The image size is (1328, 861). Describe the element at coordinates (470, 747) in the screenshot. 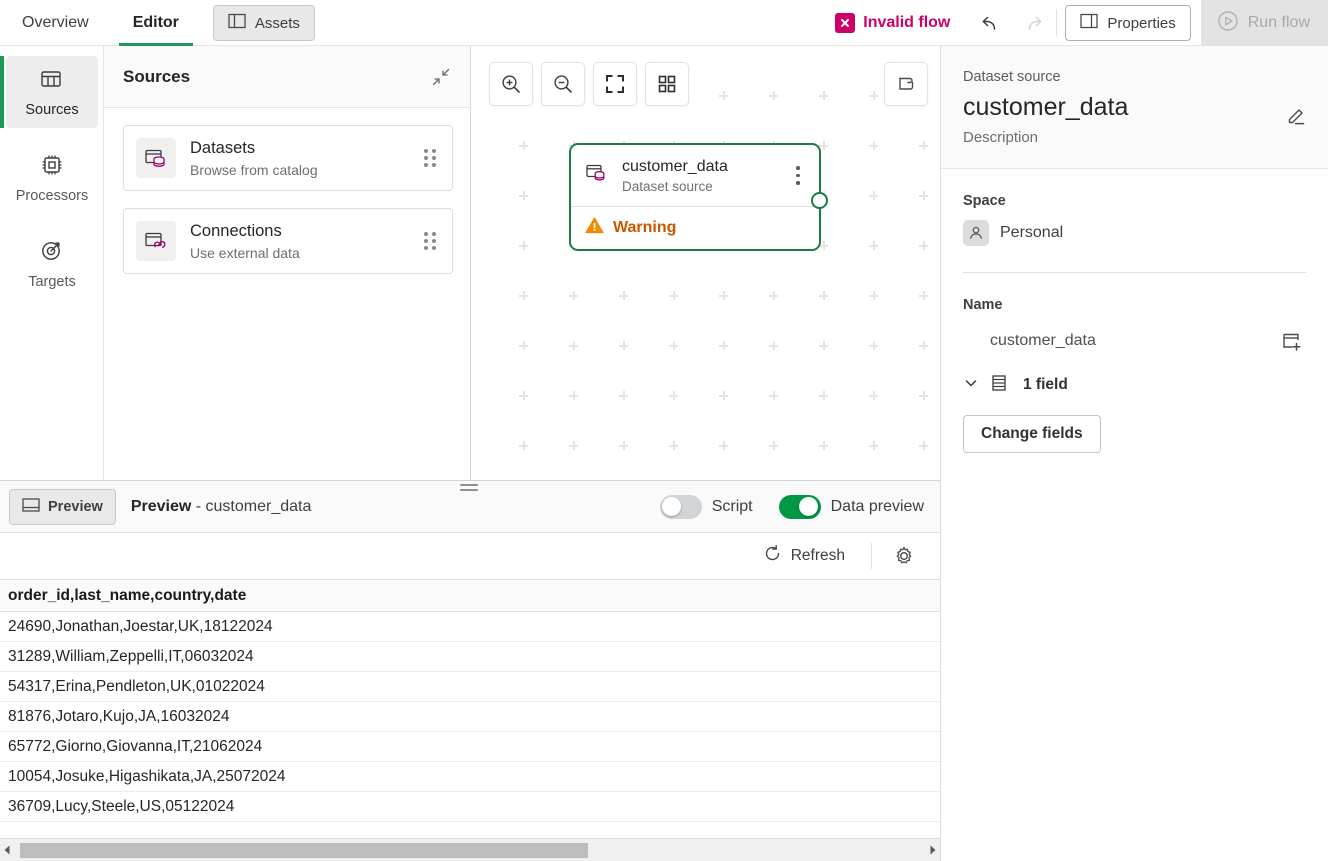

I see `table-row: 65772,Giorno,Giovanna,IT,21062024` at that location.